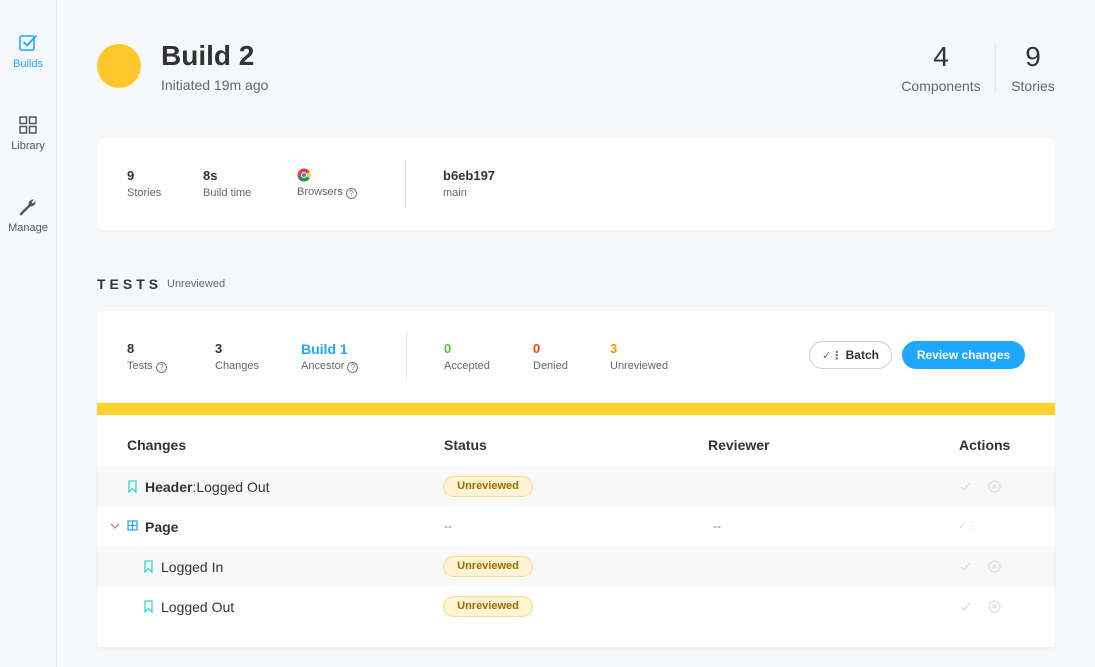  I want to click on denied-value: 0, so click(537, 348).